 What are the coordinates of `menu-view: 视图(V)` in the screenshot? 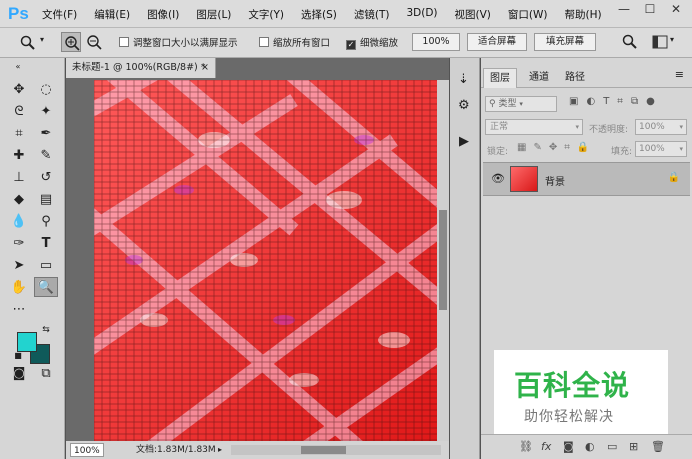 It's located at (473, 14).